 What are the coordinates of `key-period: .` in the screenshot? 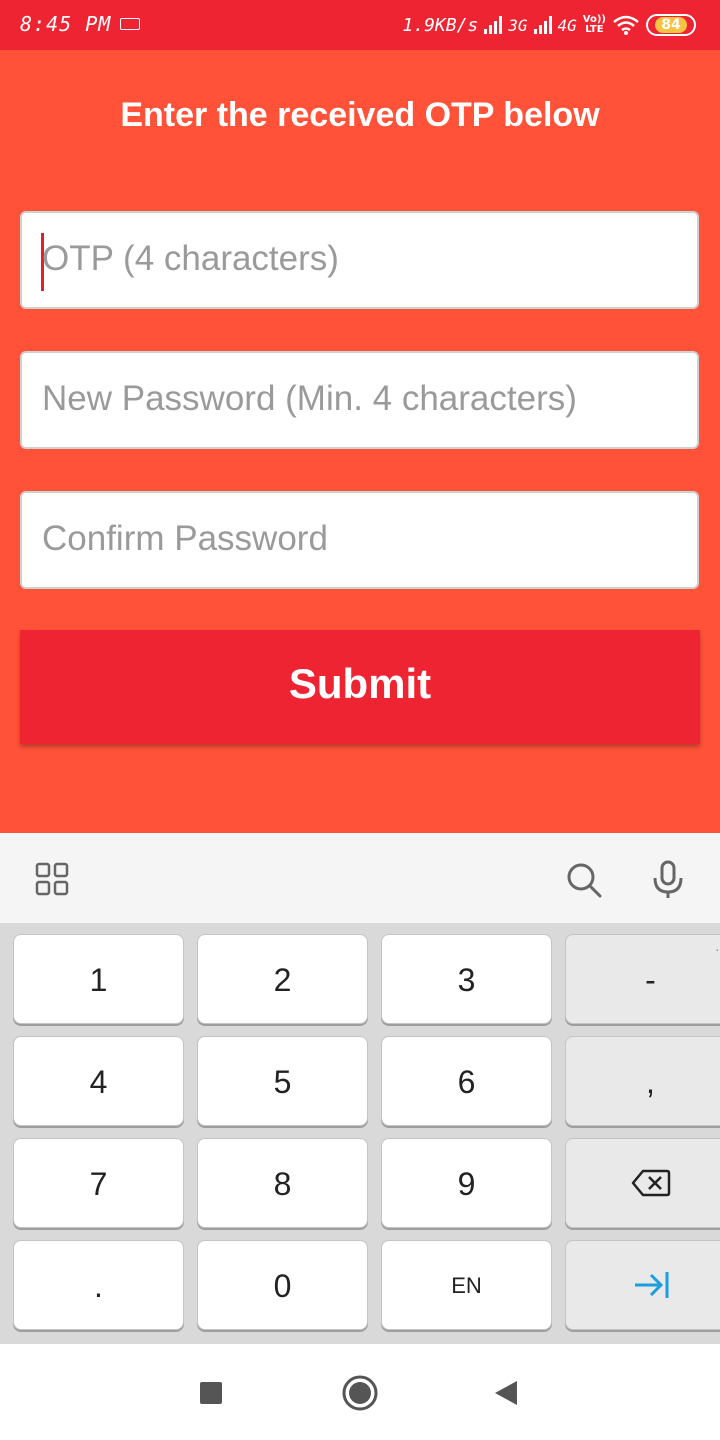 It's located at (98, 1285).